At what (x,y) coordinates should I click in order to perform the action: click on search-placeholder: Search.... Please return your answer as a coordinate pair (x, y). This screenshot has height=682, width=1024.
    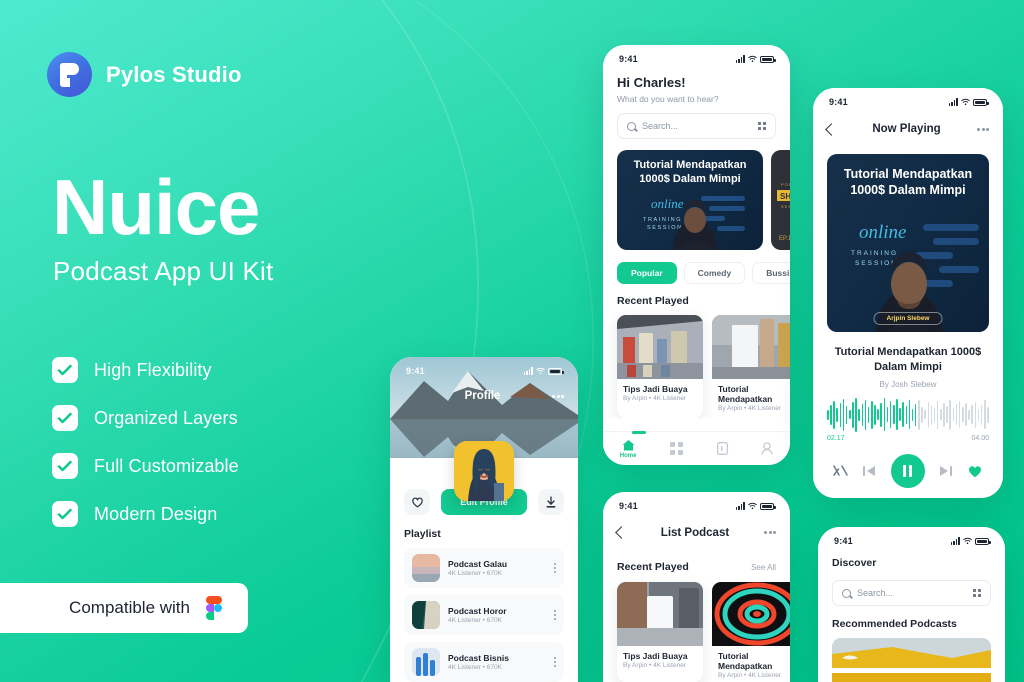
    Looking at the image, I should click on (660, 126).